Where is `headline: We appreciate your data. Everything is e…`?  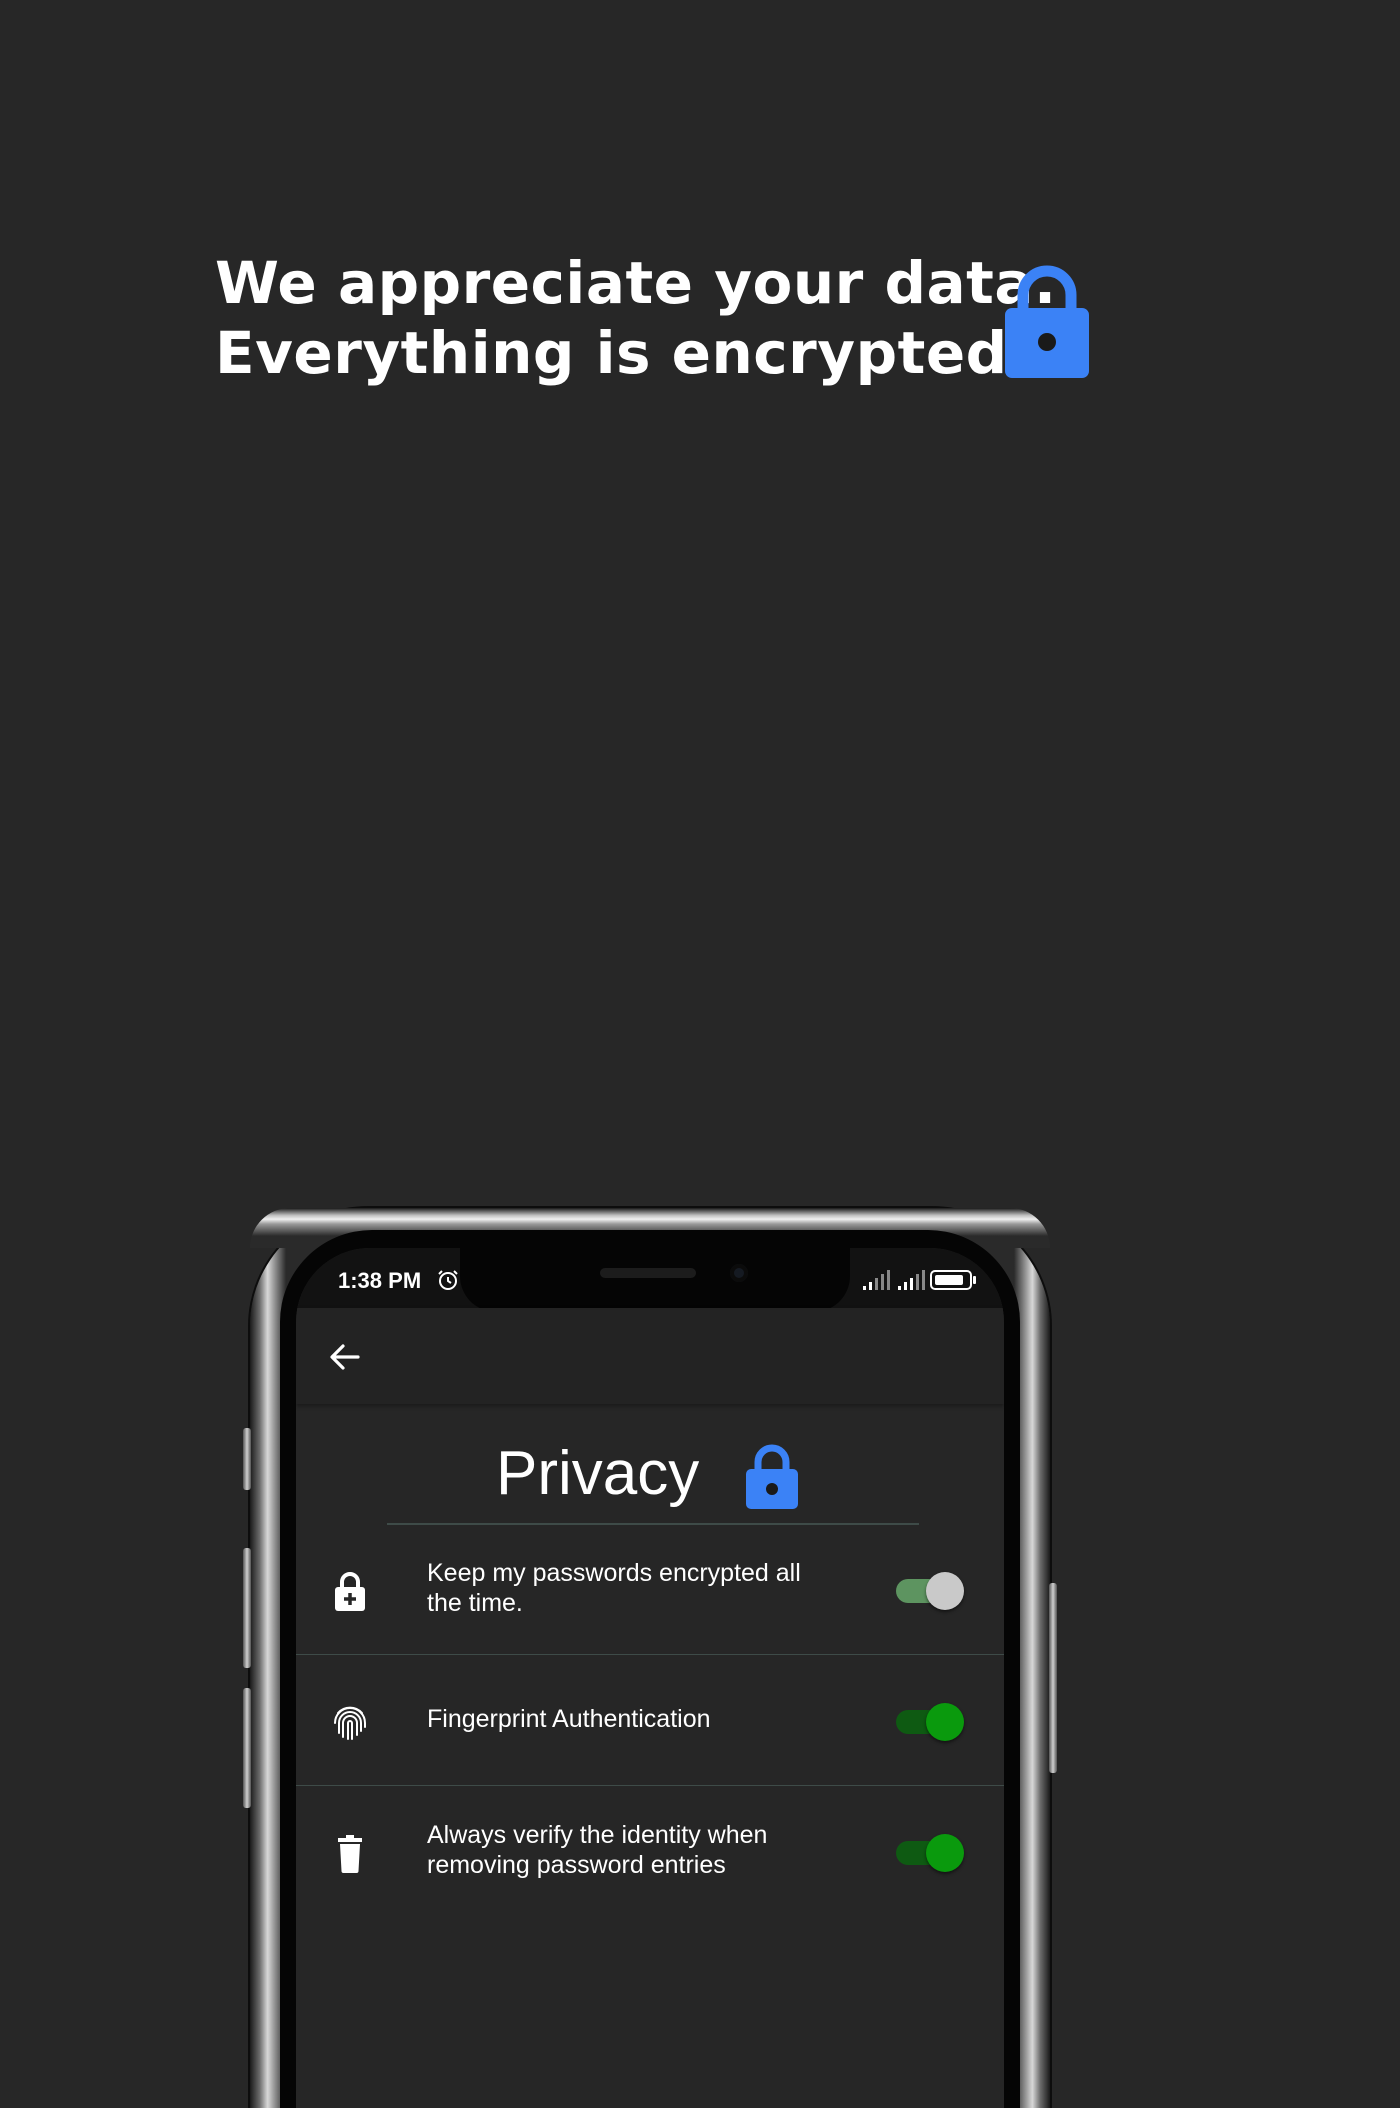
headline: We appreciate your data. Everything is e… is located at coordinates (636, 318).